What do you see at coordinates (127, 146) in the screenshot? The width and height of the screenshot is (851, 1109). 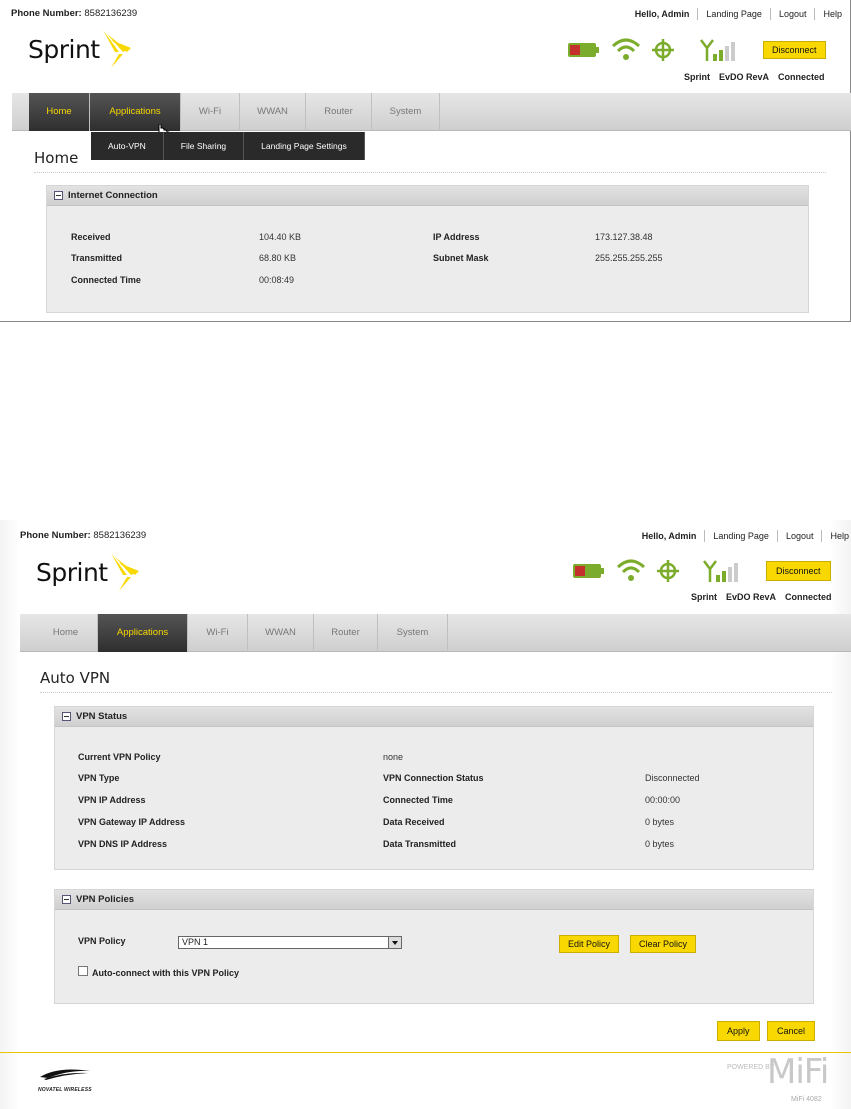 I see `submenu-auto-vpn: Auto-VPN` at bounding box center [127, 146].